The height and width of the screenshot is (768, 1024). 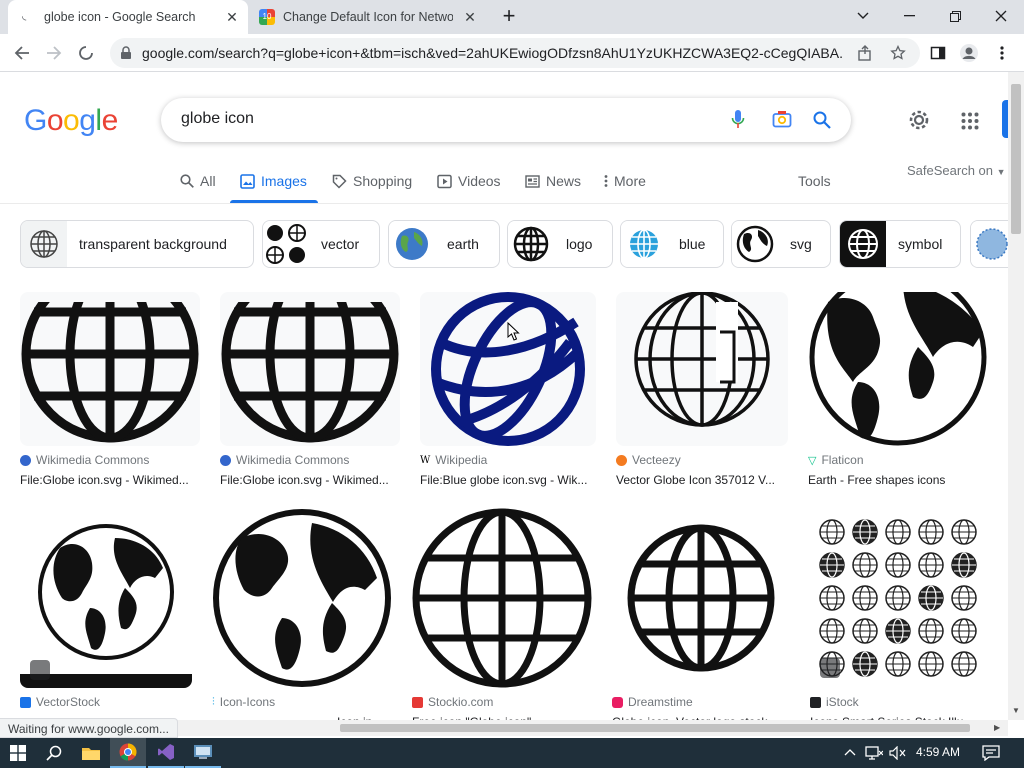 What do you see at coordinates (898, 753) in the screenshot?
I see `volume-muted-icon` at bounding box center [898, 753].